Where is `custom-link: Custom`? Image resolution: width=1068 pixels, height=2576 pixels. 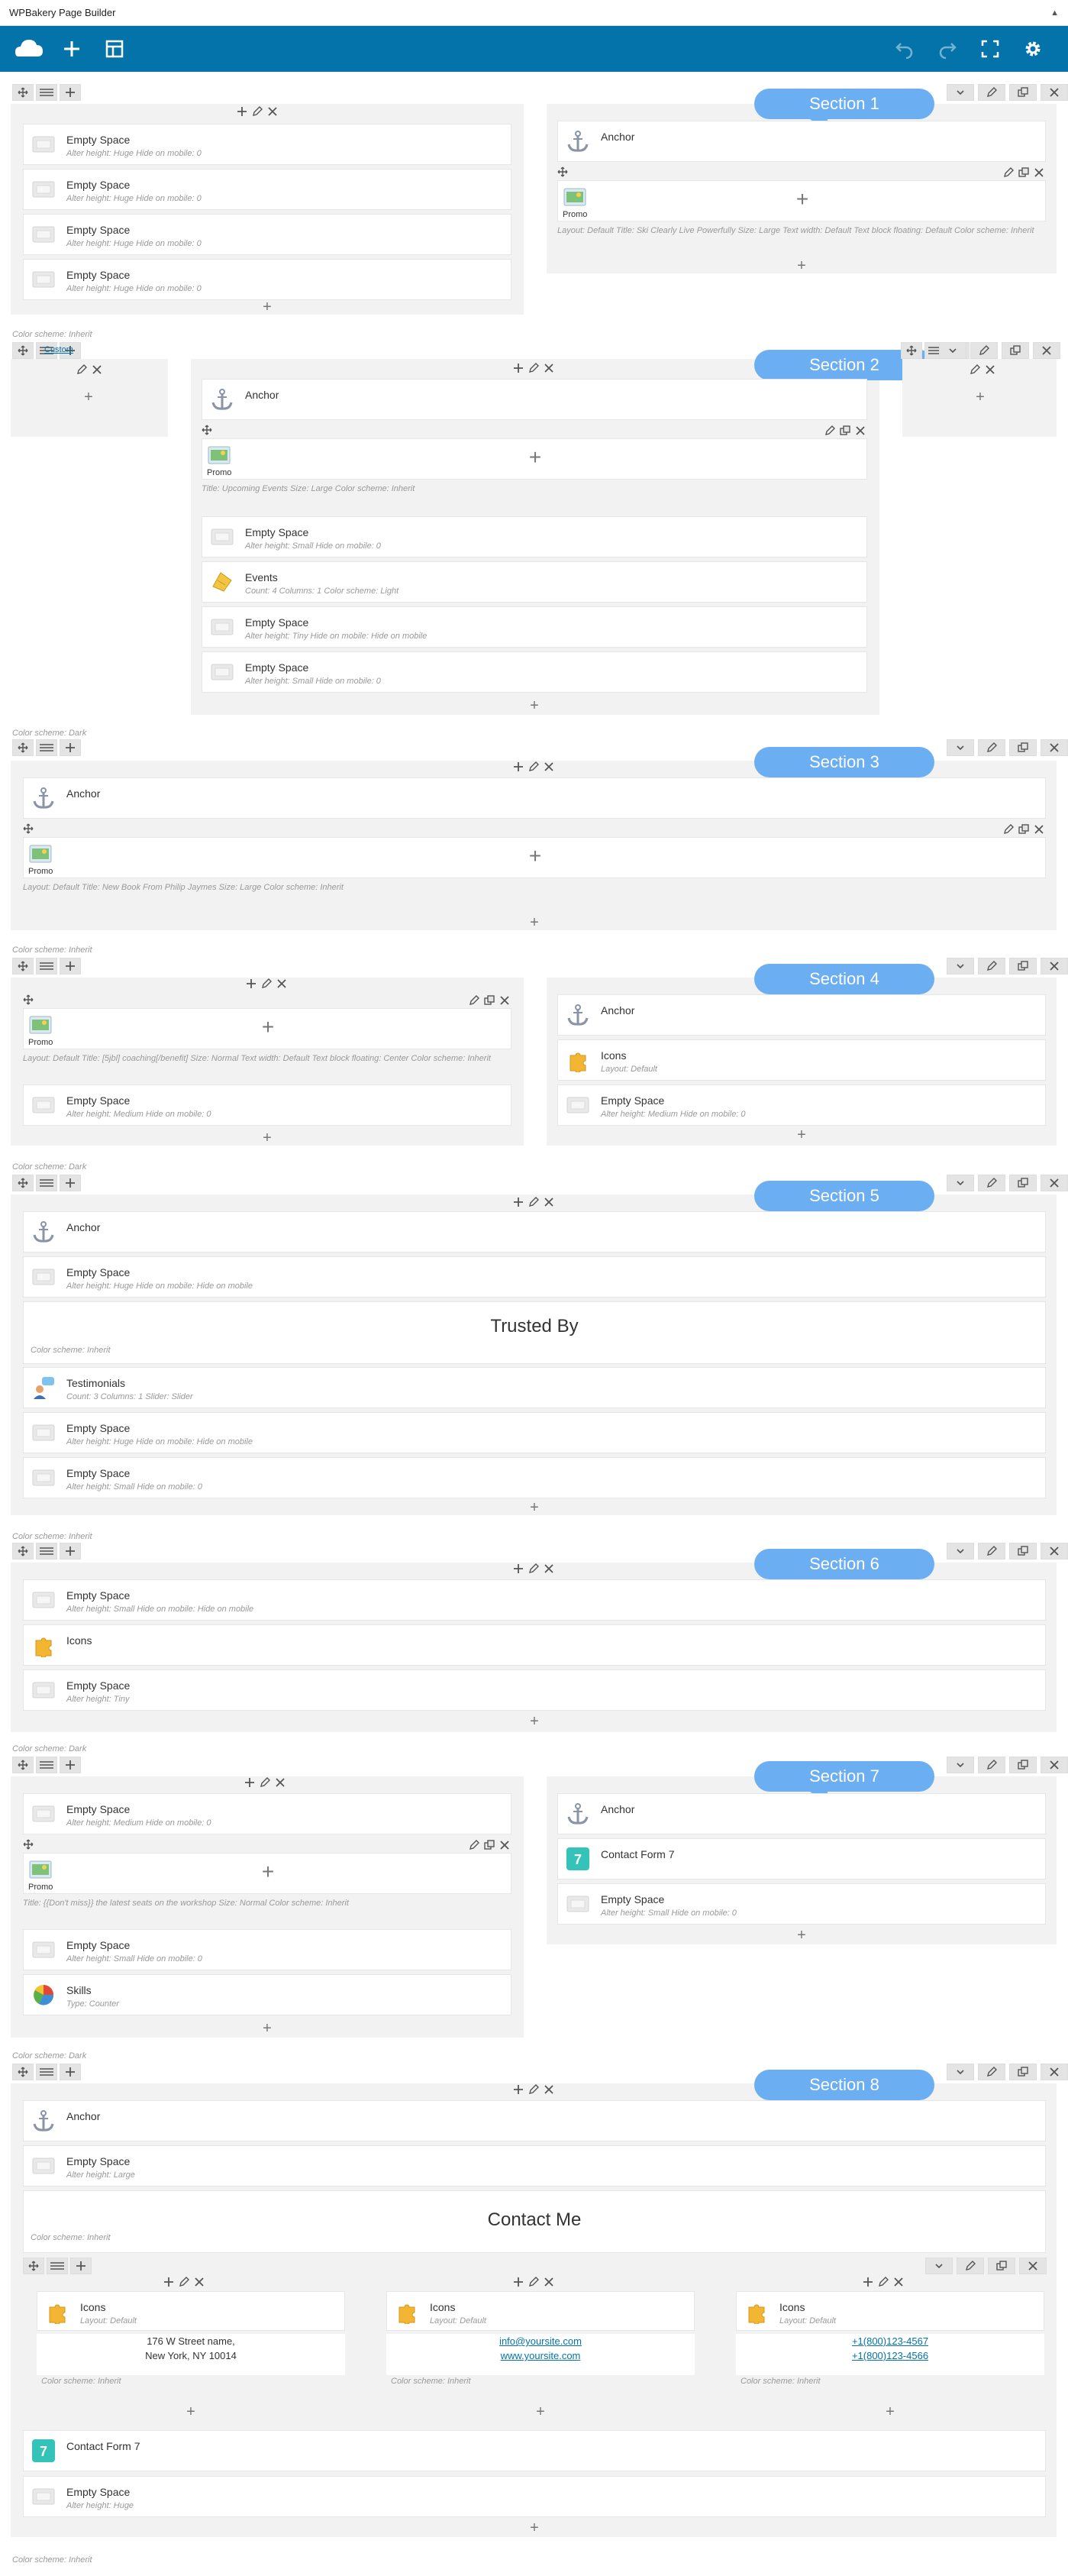
custom-link: Custom is located at coordinates (58, 349).